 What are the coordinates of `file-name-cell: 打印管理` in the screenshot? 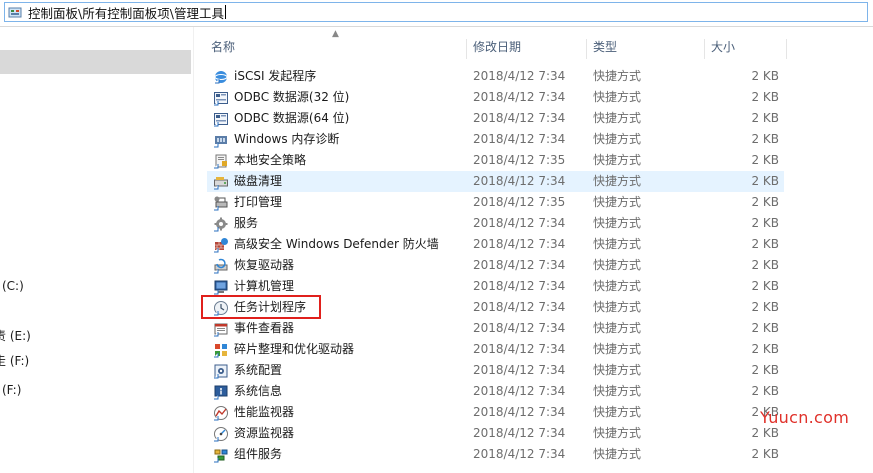 It's located at (340, 202).